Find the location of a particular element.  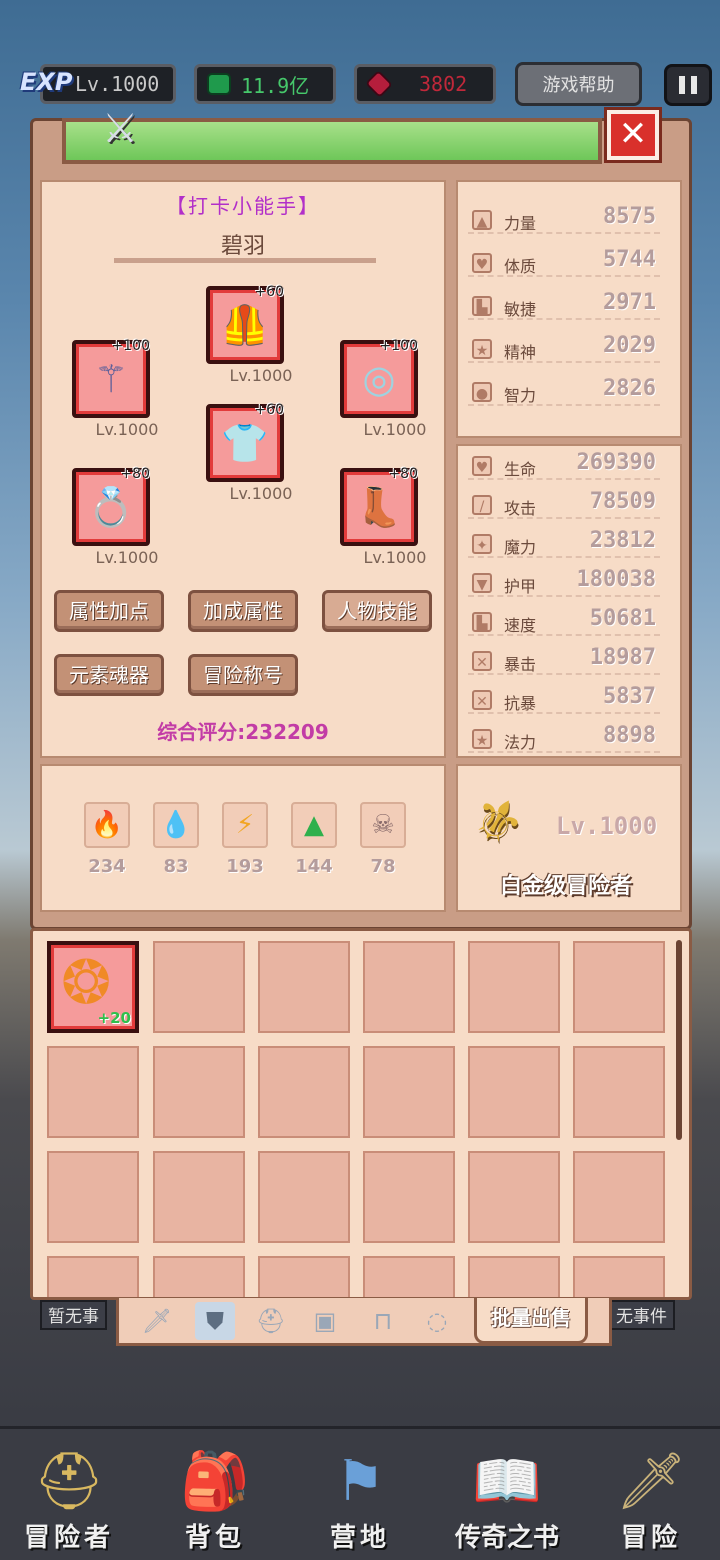

armor-vest-icon: 🦺 is located at coordinates (245, 325).